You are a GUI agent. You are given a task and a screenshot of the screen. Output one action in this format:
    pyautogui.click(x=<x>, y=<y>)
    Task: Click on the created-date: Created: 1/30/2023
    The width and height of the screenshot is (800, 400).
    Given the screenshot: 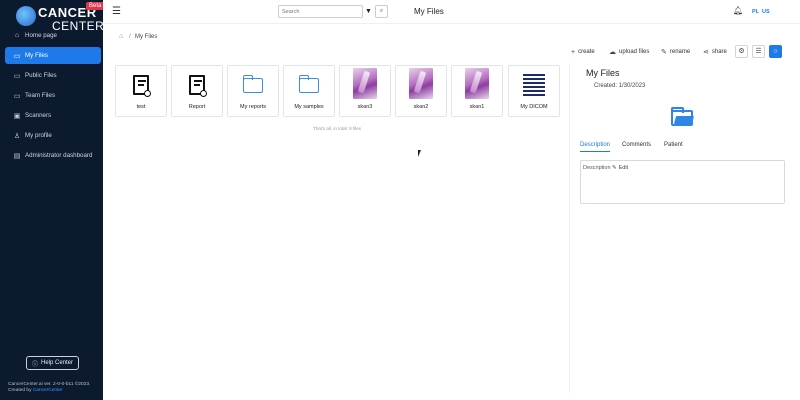 What is the action you would take?
    pyautogui.click(x=620, y=86)
    